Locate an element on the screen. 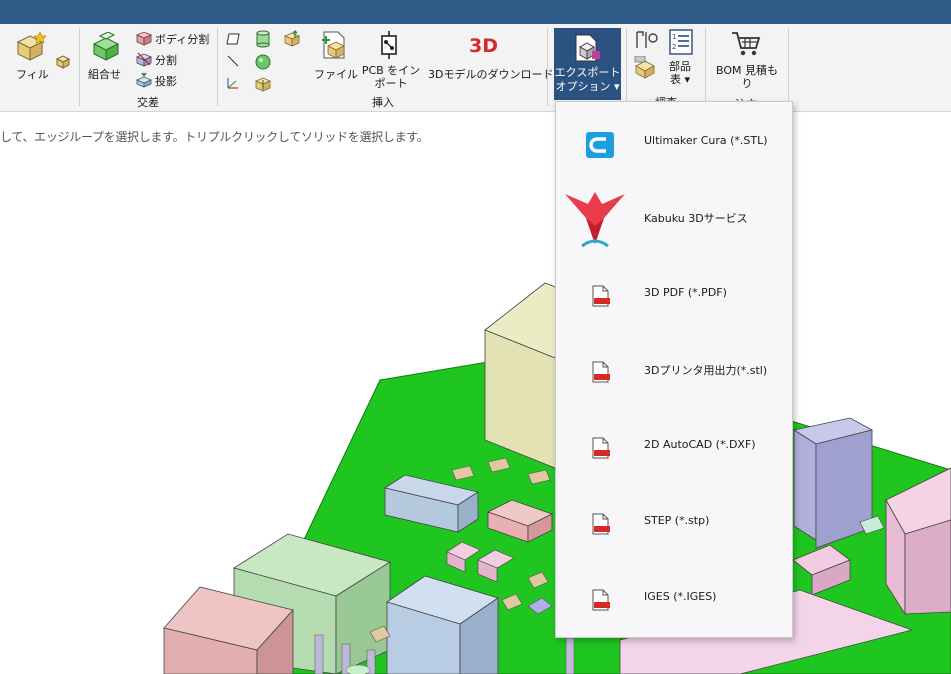 The image size is (951, 674). menu-item-label: 3D PDF (*.PDF) is located at coordinates (685, 292).